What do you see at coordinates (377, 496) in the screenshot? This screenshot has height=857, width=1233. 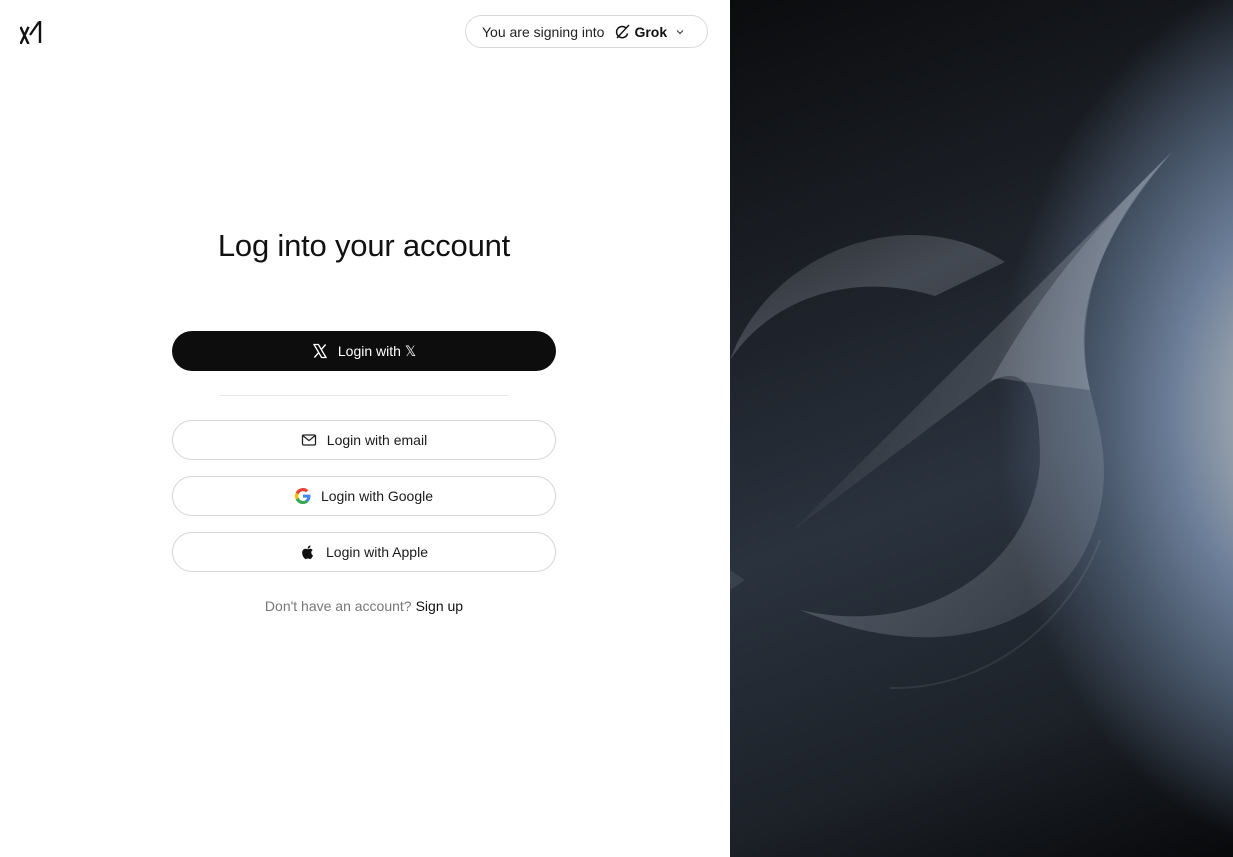 I see `login-with-google-label: Login with Google` at bounding box center [377, 496].